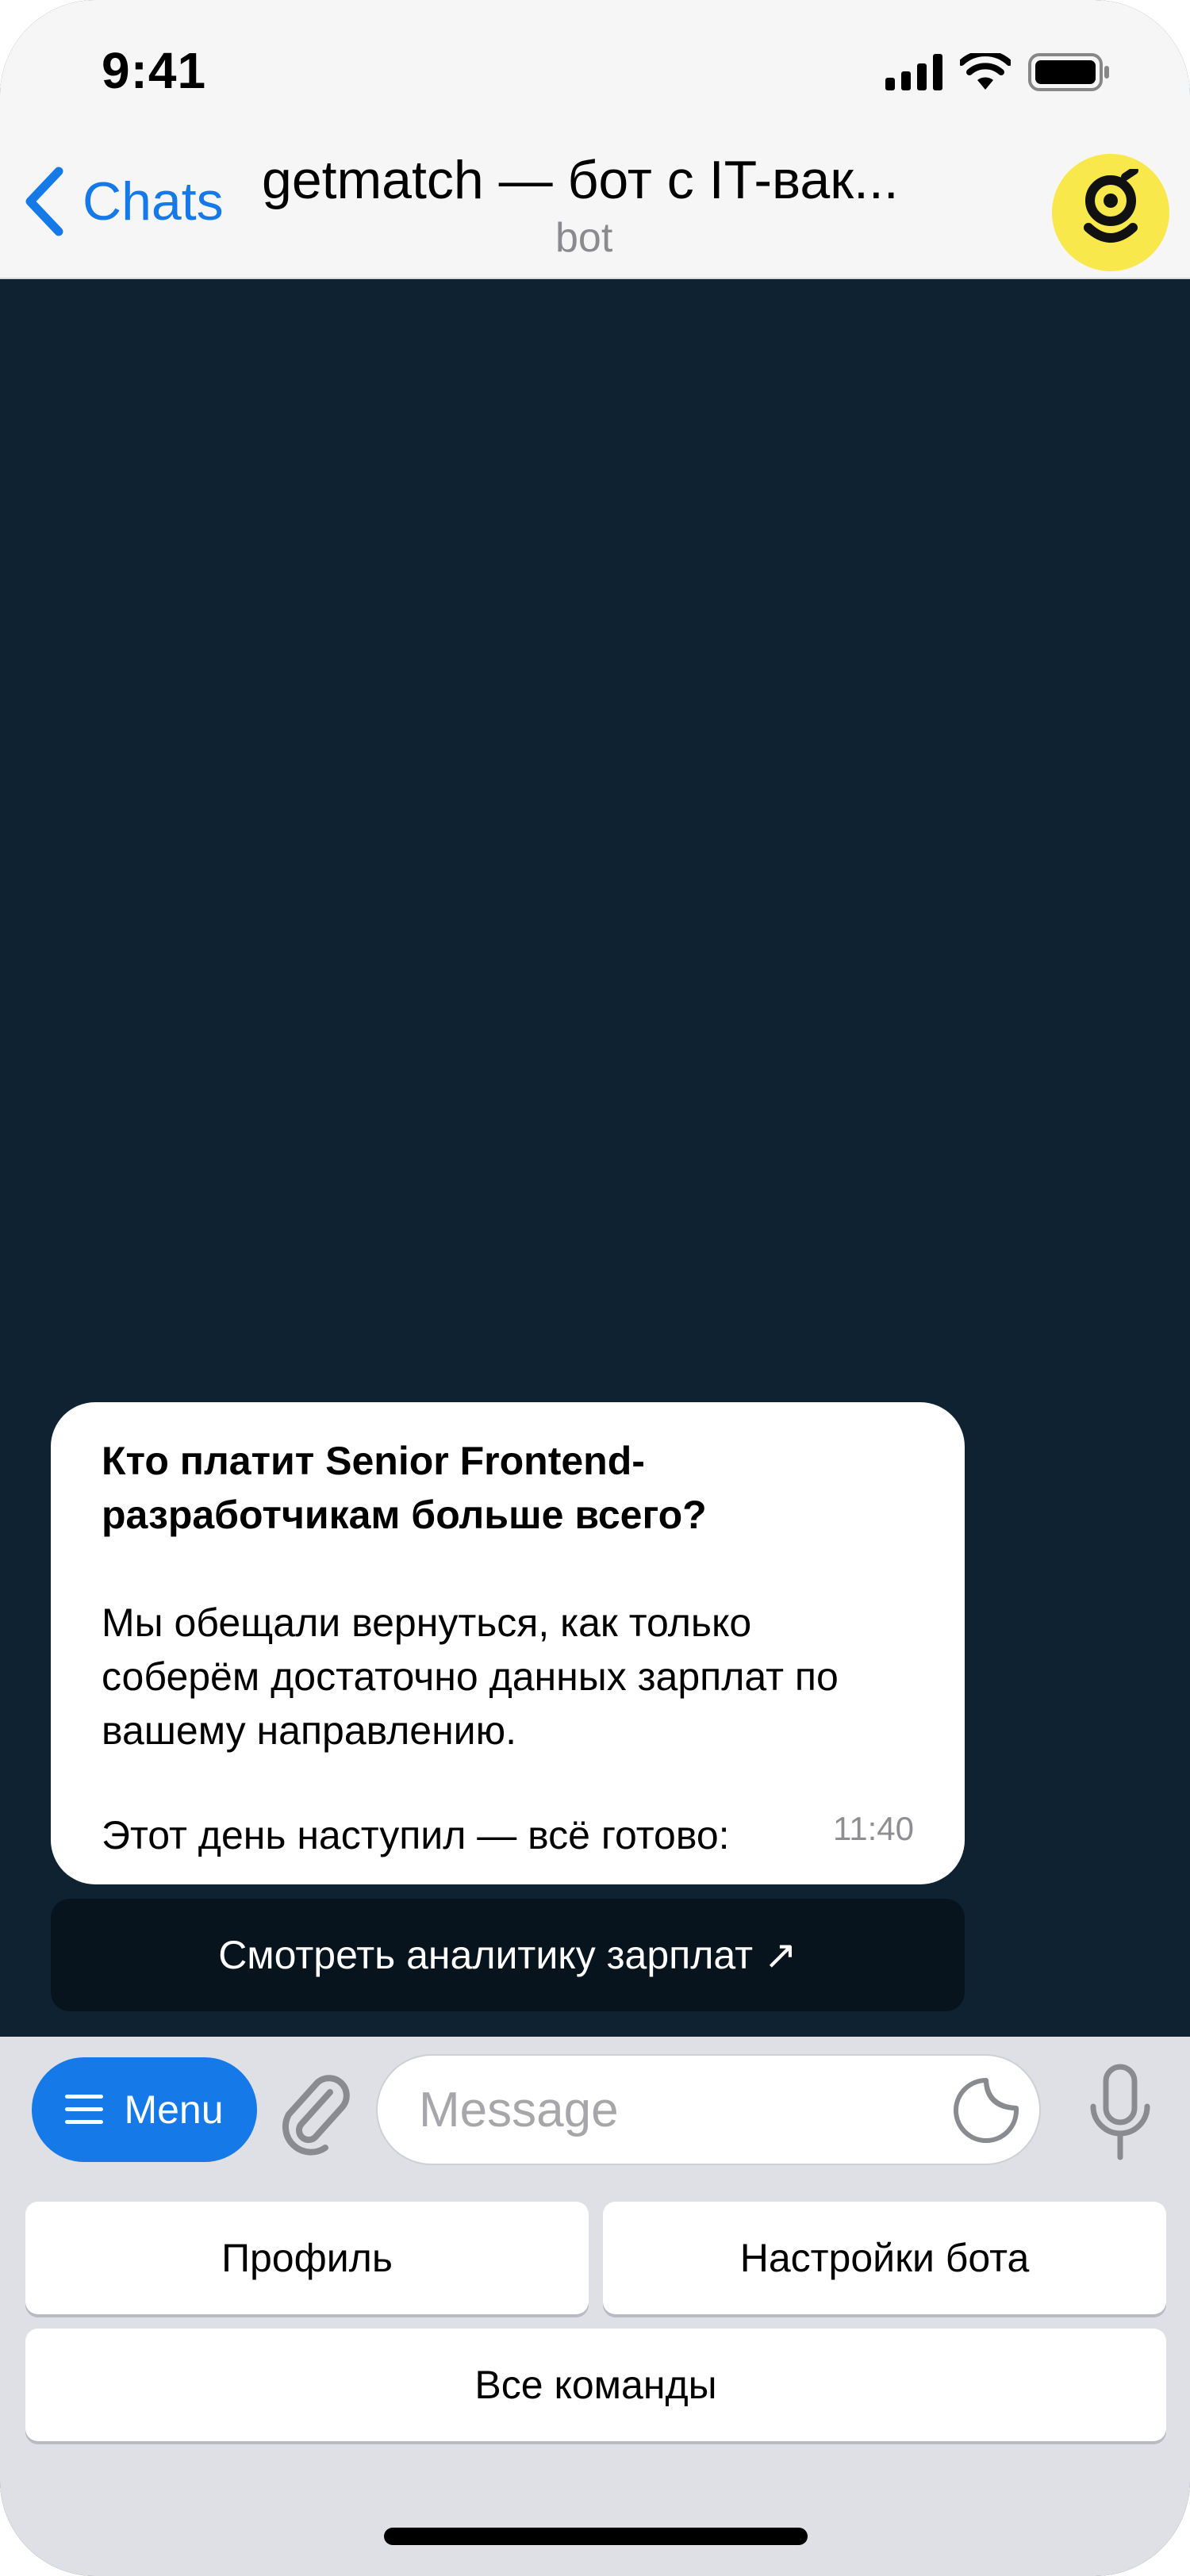  I want to click on hamburger-icon, so click(84, 2109).